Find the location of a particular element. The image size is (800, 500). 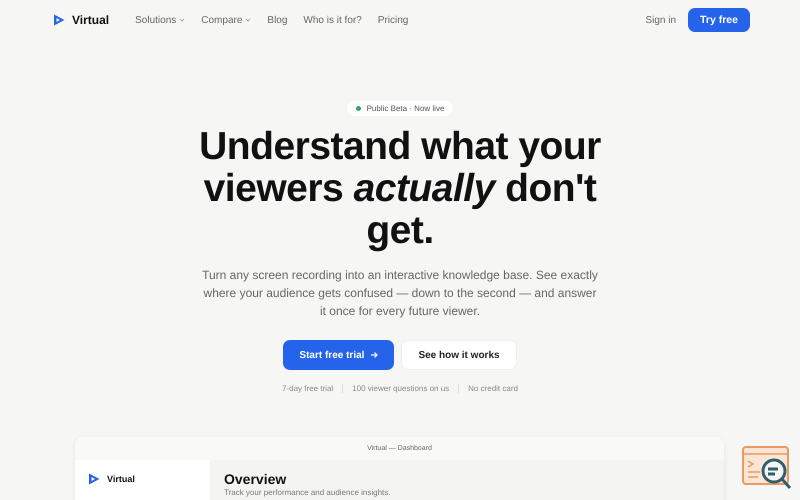

nav-link: Solutions is located at coordinates (160, 20).